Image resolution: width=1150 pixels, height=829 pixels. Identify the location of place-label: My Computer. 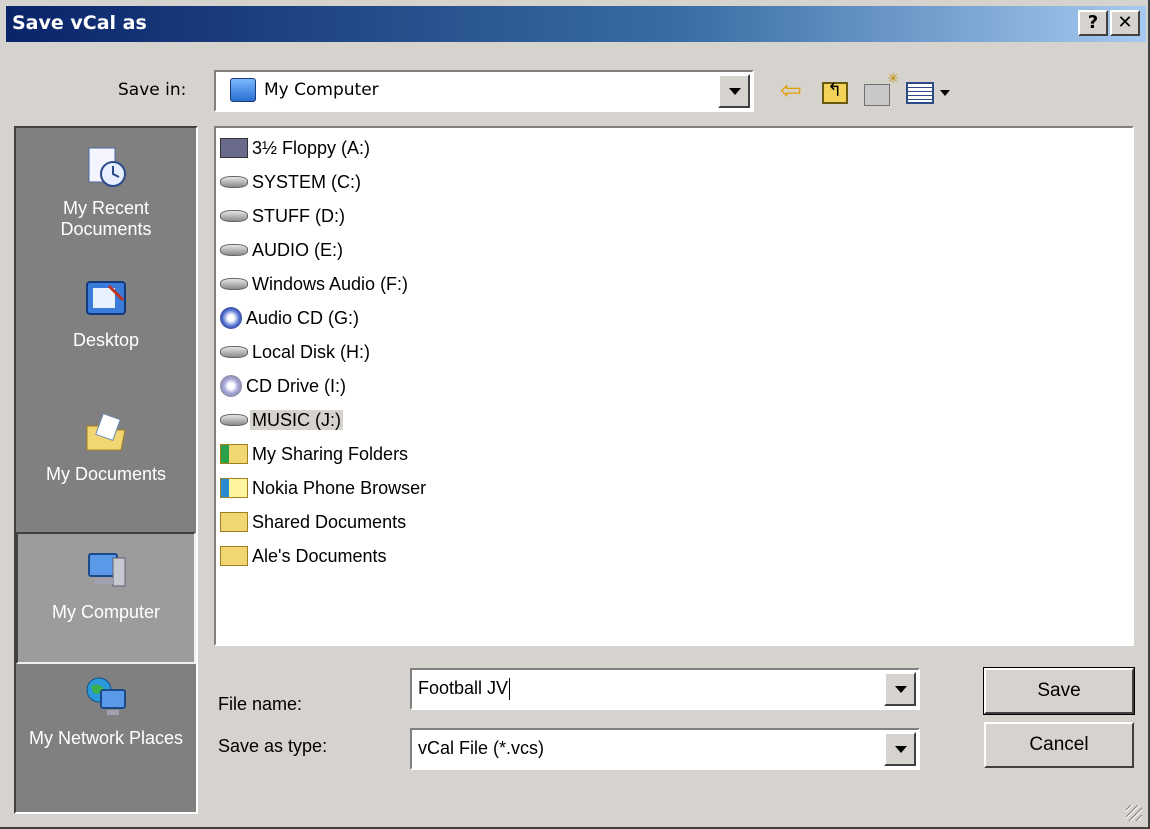
(106, 612).